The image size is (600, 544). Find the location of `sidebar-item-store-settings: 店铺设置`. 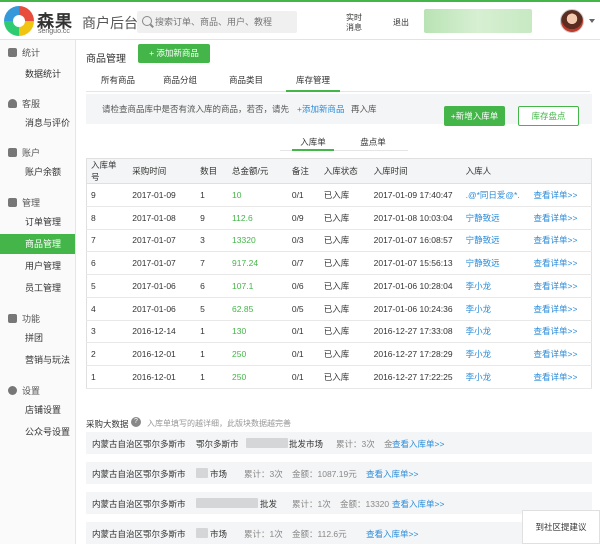

sidebar-item-store-settings: 店铺设置 is located at coordinates (37, 410).